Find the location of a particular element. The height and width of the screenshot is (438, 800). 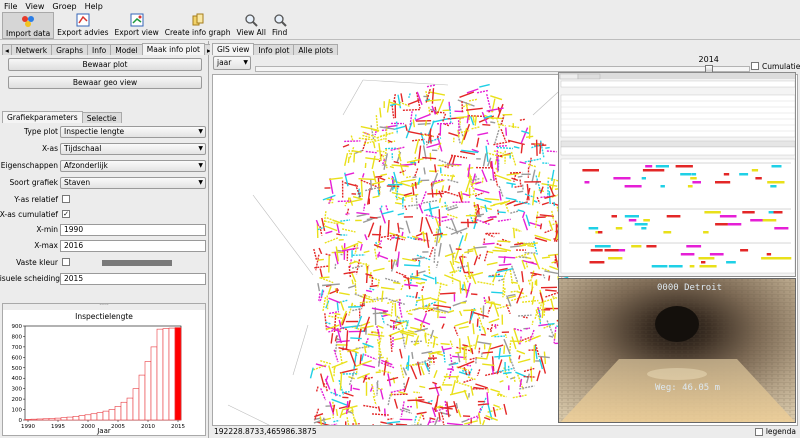

view-all-button: View All is located at coordinates (250, 25).